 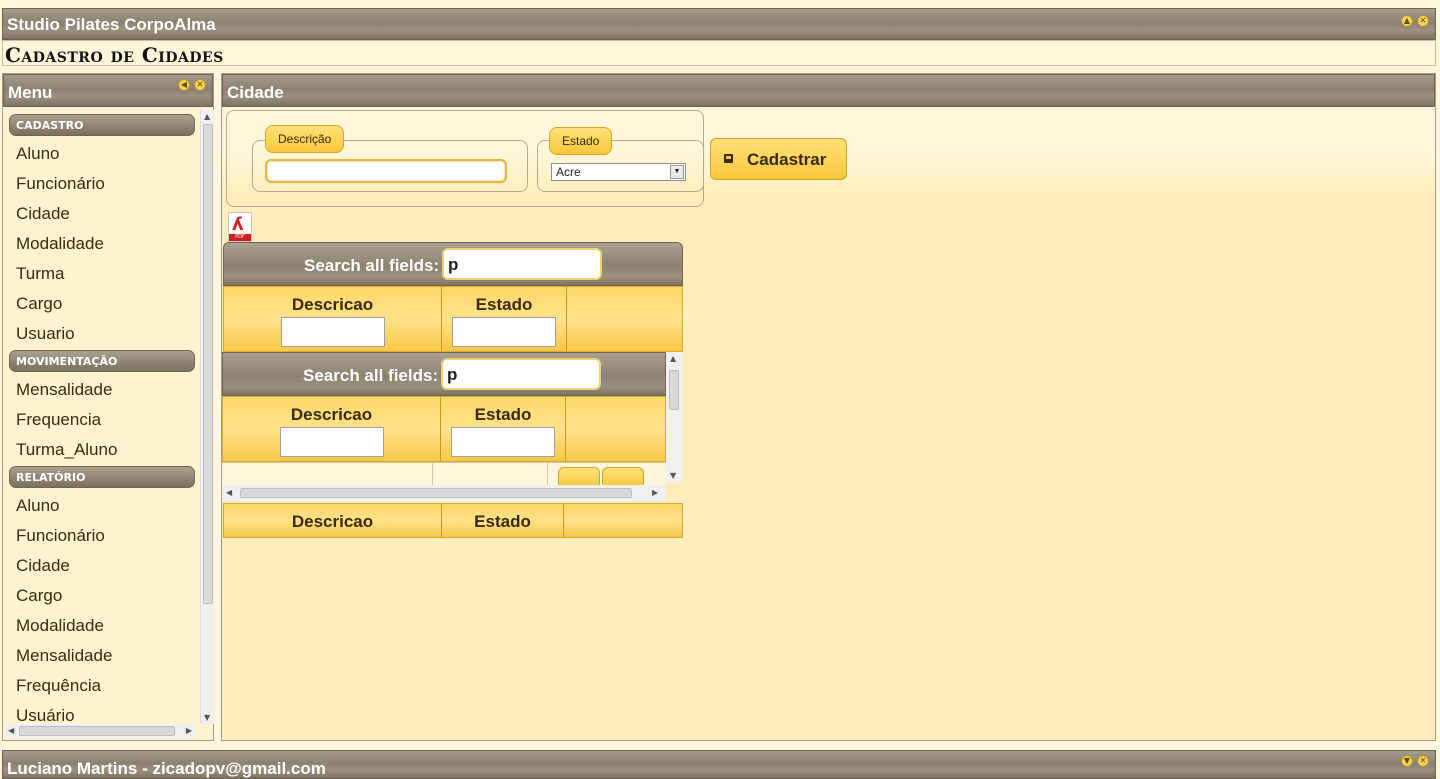 What do you see at coordinates (111, 24) in the screenshot?
I see `app-title: Studio Pilates CorpoAlma` at bounding box center [111, 24].